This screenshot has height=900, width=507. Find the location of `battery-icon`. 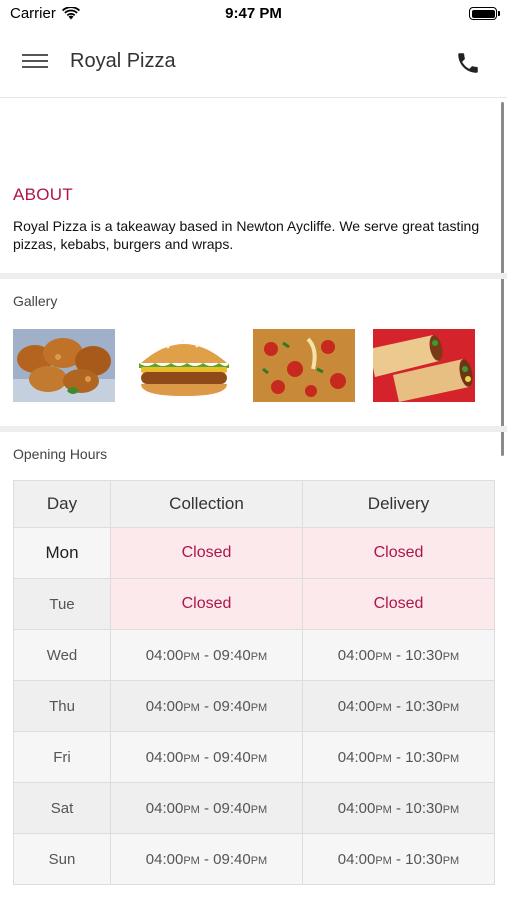

battery-icon is located at coordinates (484, 13).